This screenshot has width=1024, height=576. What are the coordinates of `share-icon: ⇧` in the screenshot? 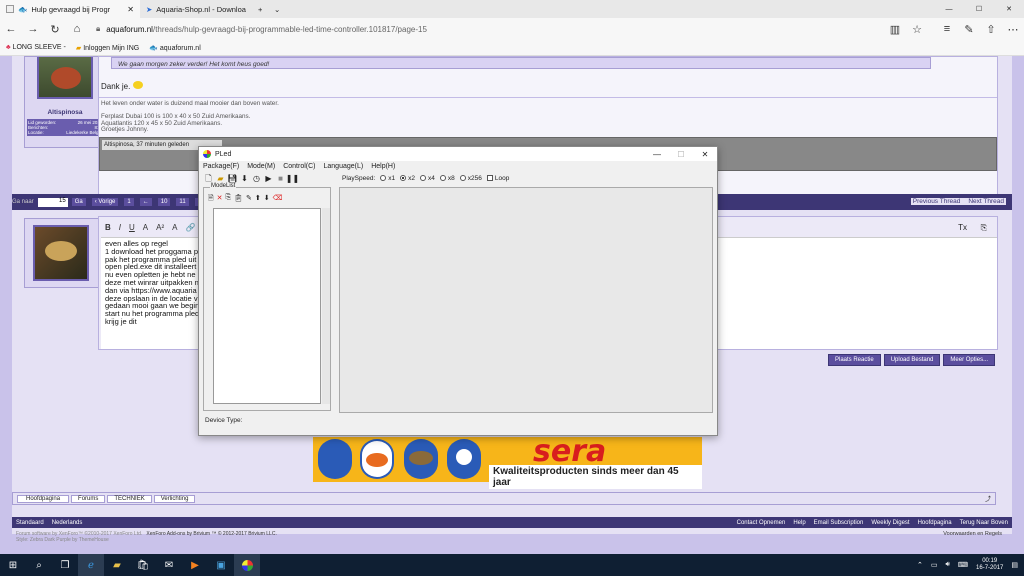 It's located at (991, 29).